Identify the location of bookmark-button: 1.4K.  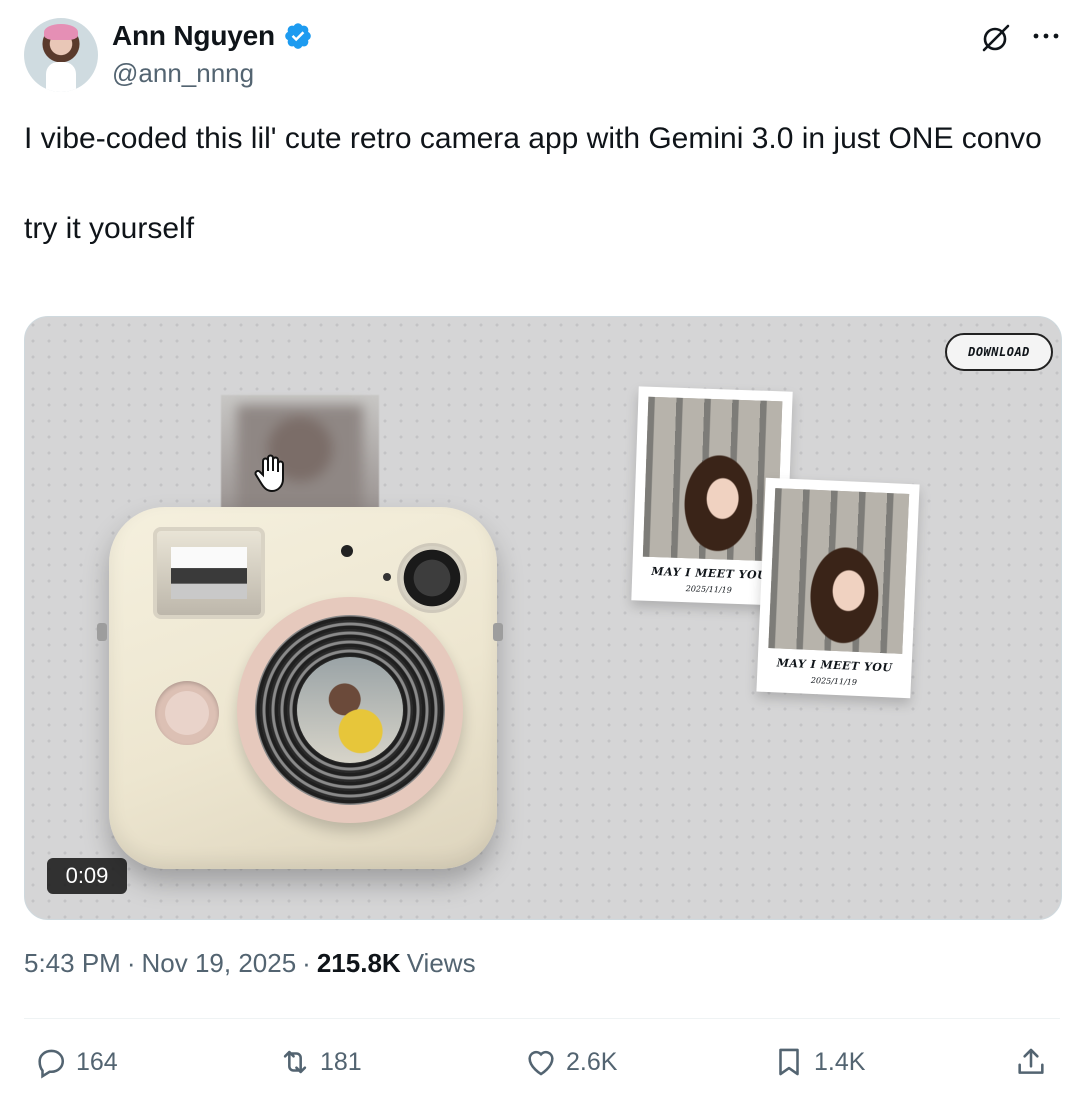
(818, 1062).